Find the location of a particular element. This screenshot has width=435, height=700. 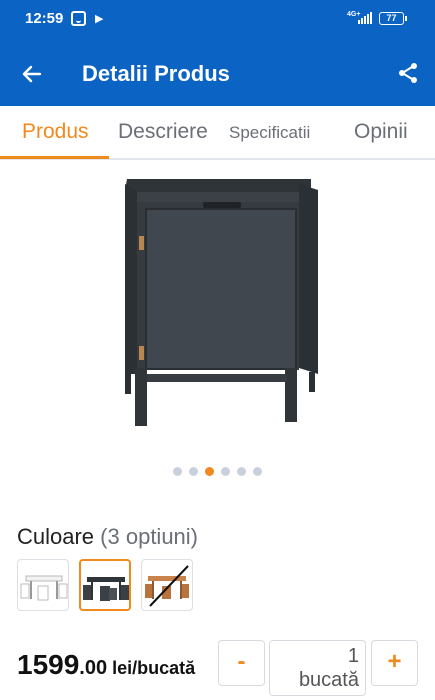

tab-bar: Produs Descriere Specificatii Opinii is located at coordinates (217, 133).